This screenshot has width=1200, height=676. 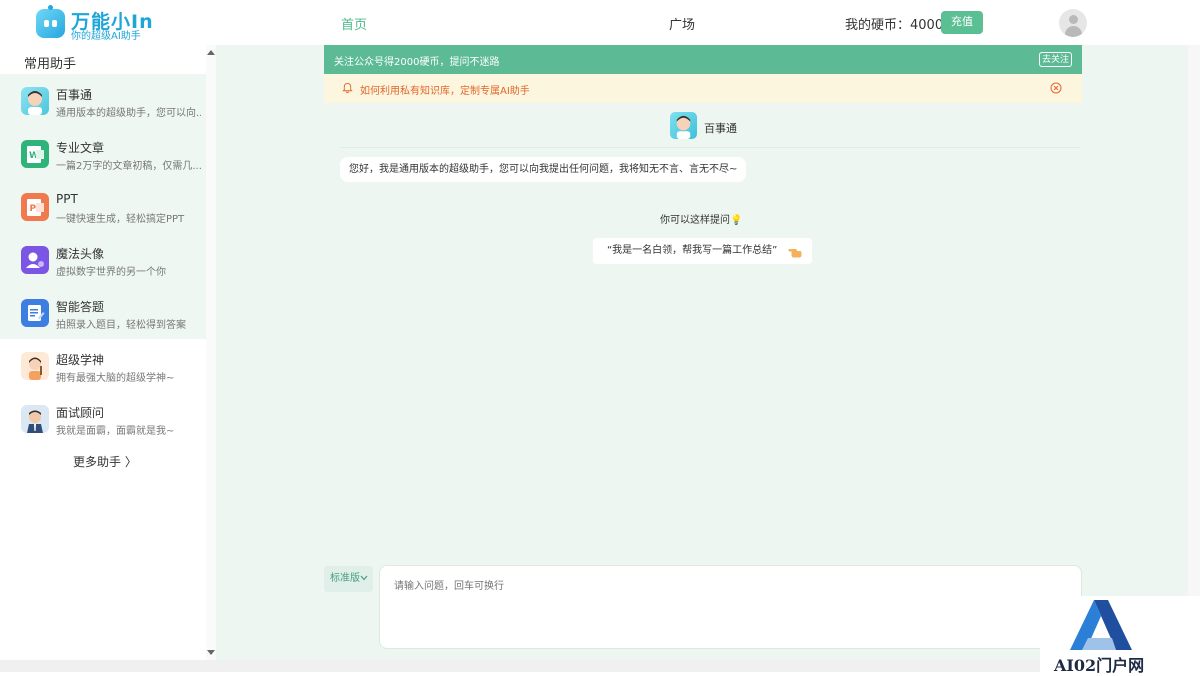 What do you see at coordinates (600, 666) in the screenshot?
I see `horizontal-scrollbar` at bounding box center [600, 666].